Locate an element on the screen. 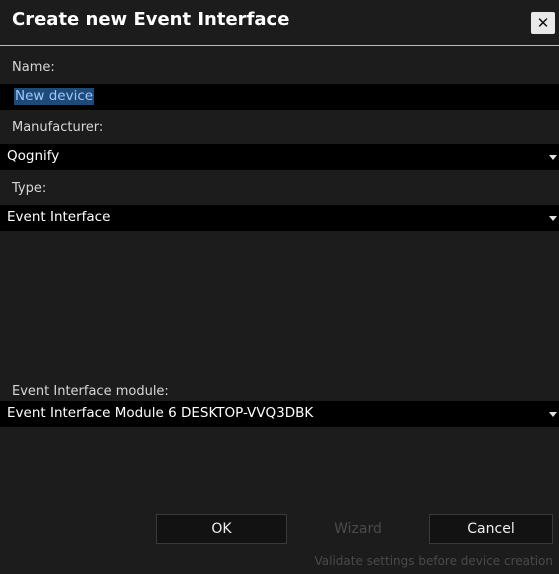 This screenshot has width=559, height=574. ok-button: OK is located at coordinates (221, 529).